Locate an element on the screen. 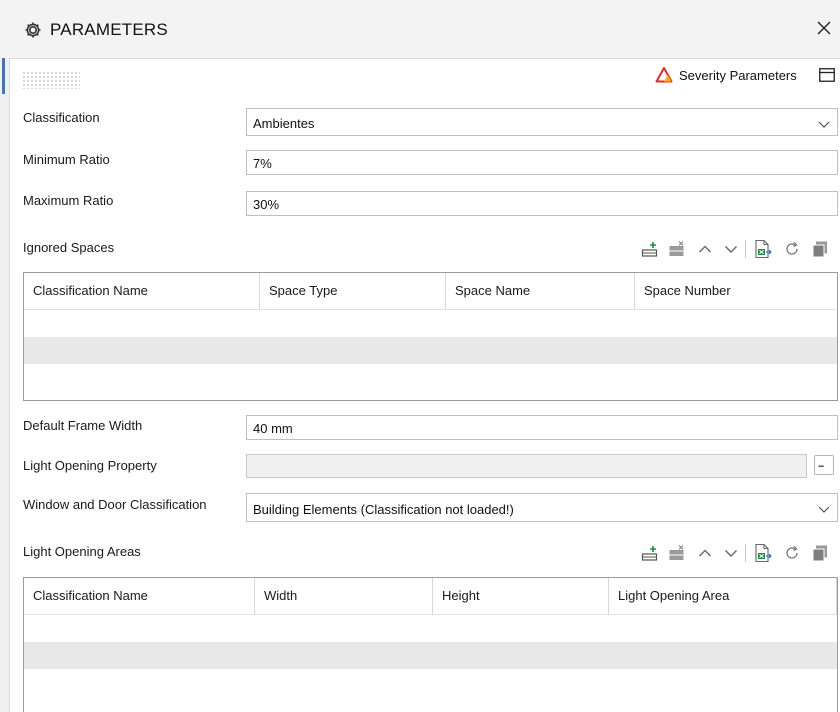 This screenshot has width=840, height=712. minimum-ratio-value: 7% is located at coordinates (262, 163).